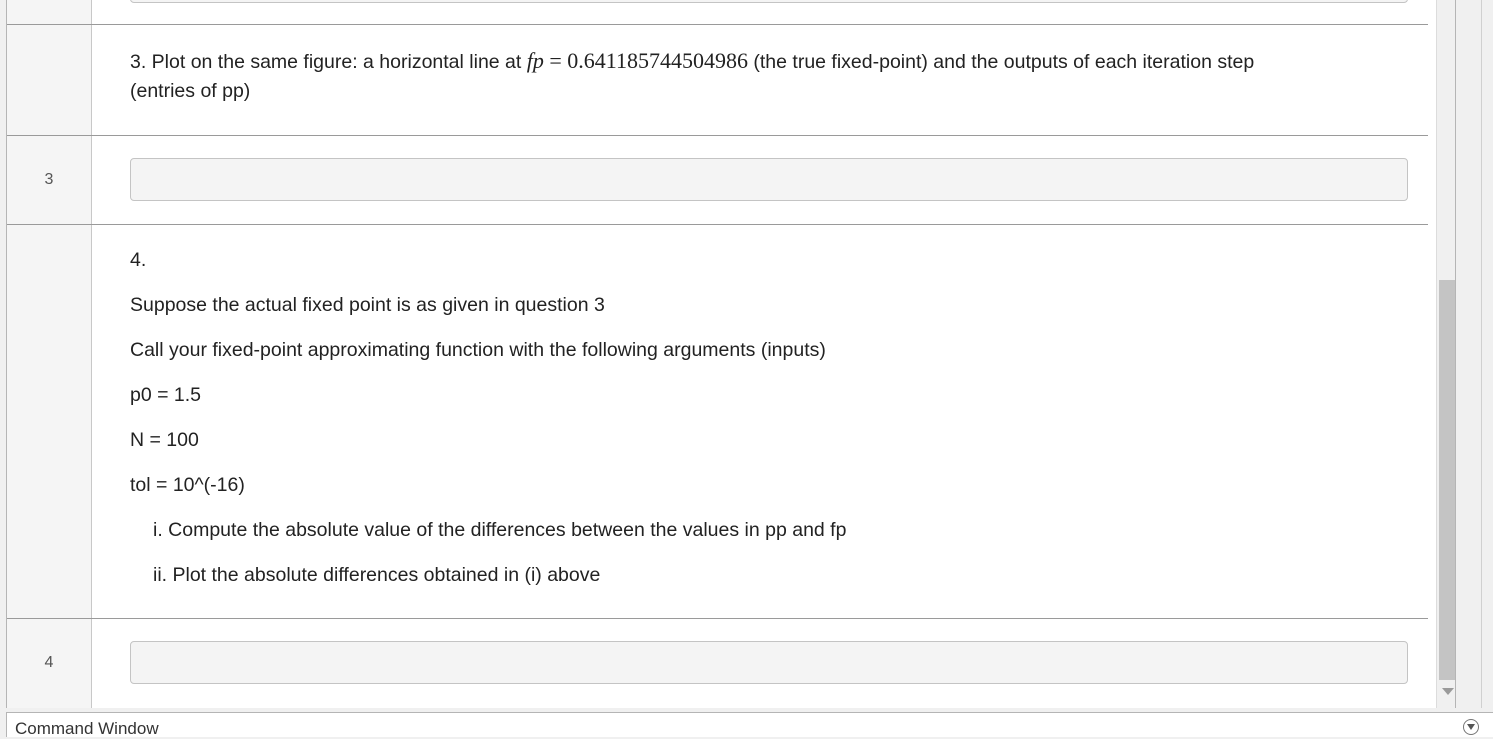 This screenshot has height=739, width=1493. I want to click on line-number: 3, so click(49, 179).